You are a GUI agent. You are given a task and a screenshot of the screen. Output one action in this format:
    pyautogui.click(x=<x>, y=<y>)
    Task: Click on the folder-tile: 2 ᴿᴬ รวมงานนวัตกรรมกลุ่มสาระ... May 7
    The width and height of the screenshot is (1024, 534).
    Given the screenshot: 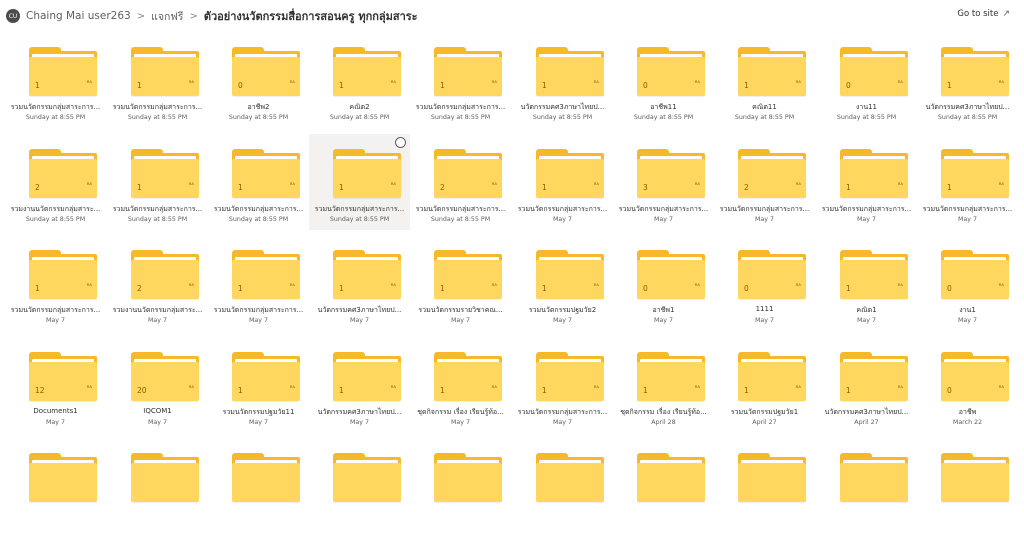 What is the action you would take?
    pyautogui.click(x=157, y=283)
    